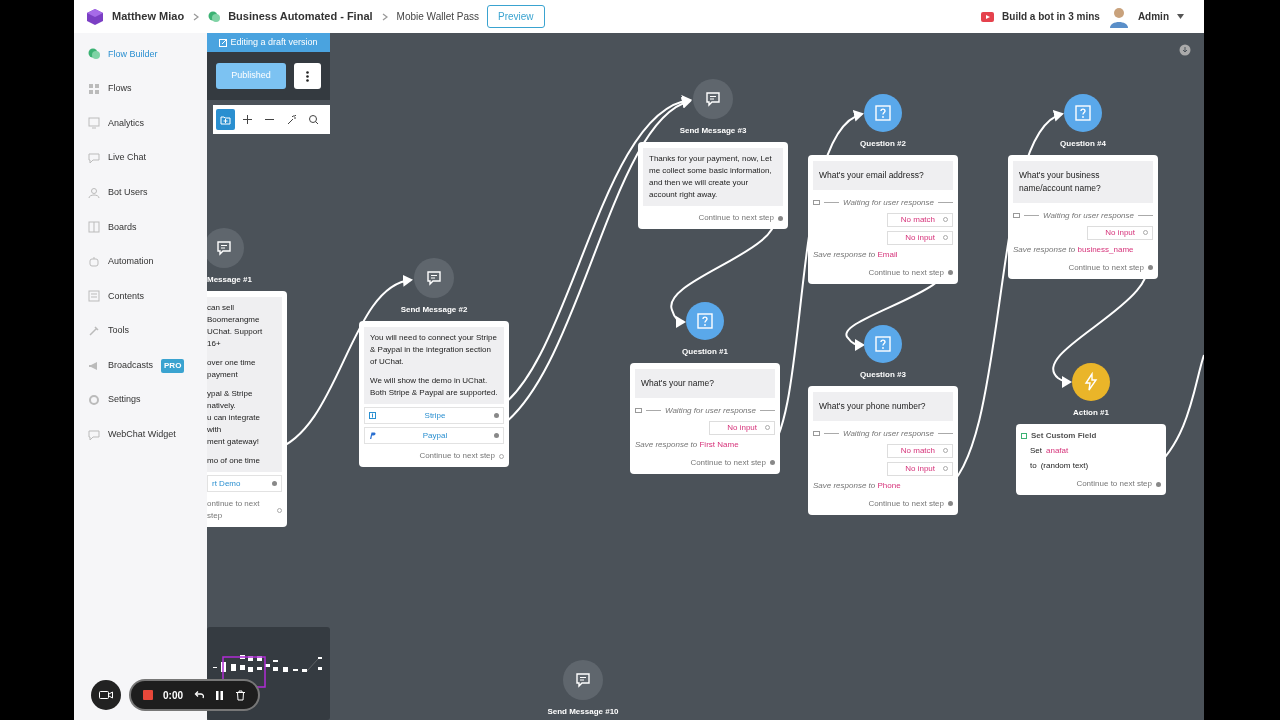 The image size is (1280, 720). Describe the element at coordinates (705, 418) in the screenshot. I see `node-card: What's your name? Waiting for user response No input Save response to First Name Continue to next step` at that location.